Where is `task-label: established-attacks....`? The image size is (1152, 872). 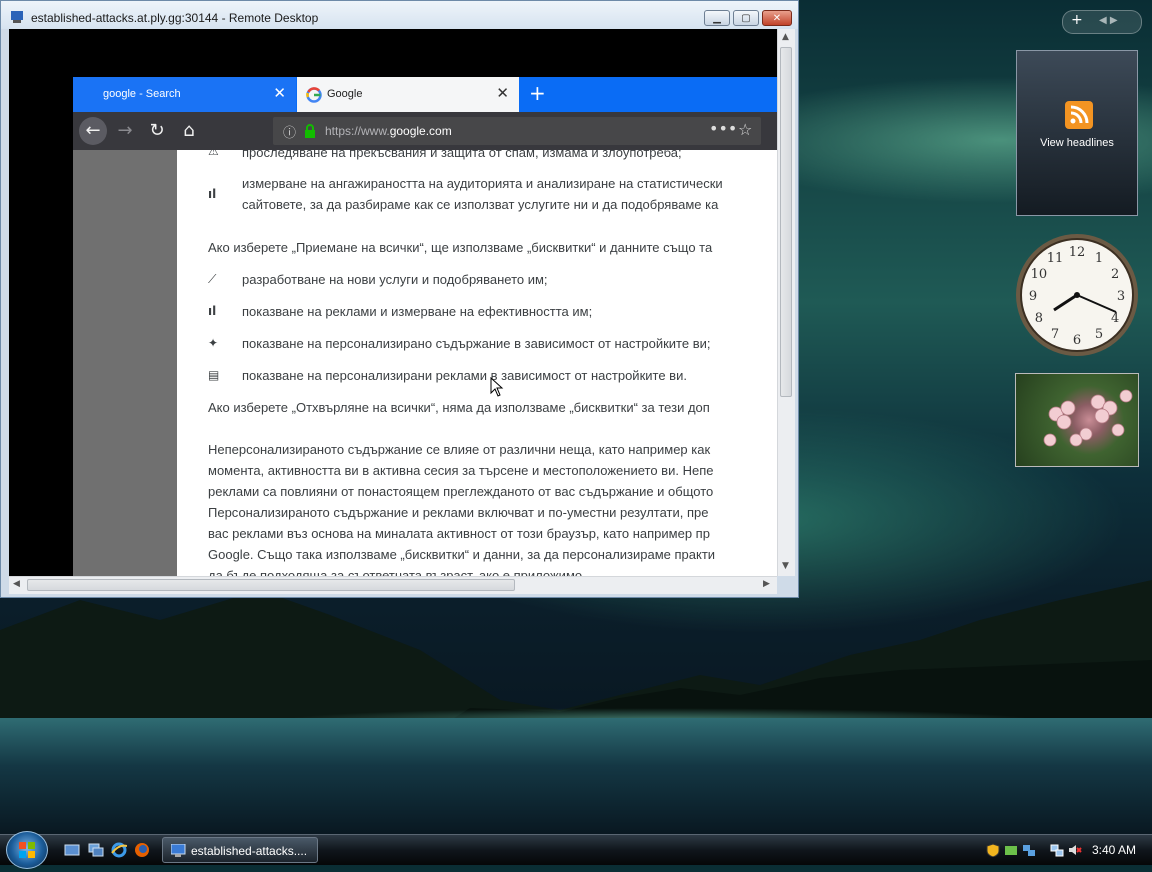
task-label: established-attacks.... is located at coordinates (249, 851).